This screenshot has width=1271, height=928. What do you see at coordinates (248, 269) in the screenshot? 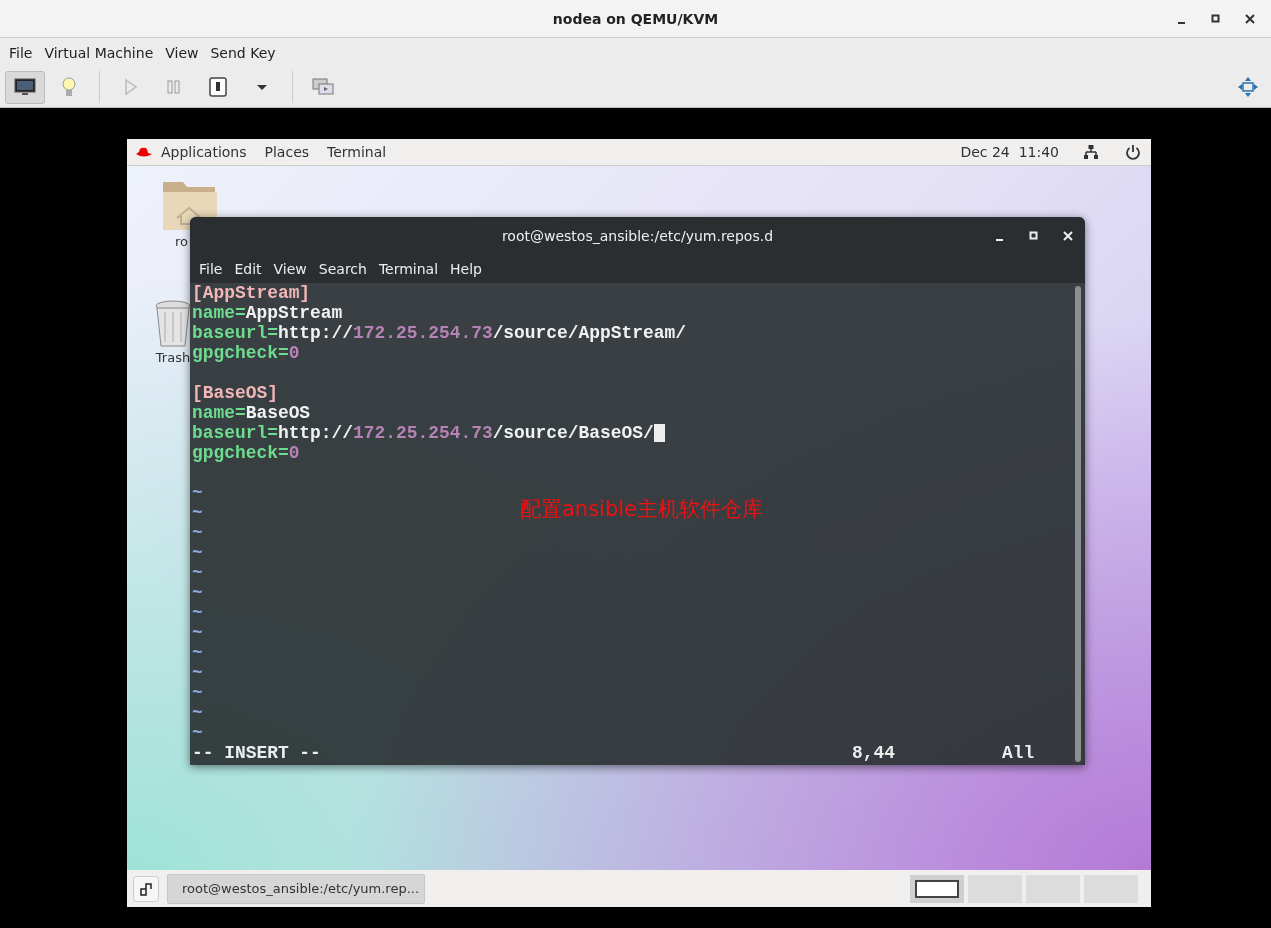
I see `menu-item: Edit` at bounding box center [248, 269].